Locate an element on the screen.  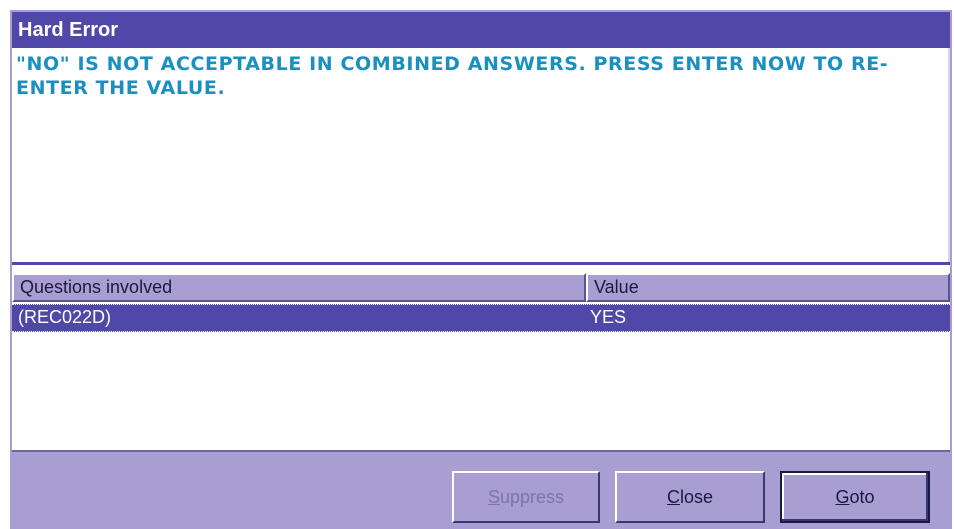
goto-hotkey: G is located at coordinates (842, 497).